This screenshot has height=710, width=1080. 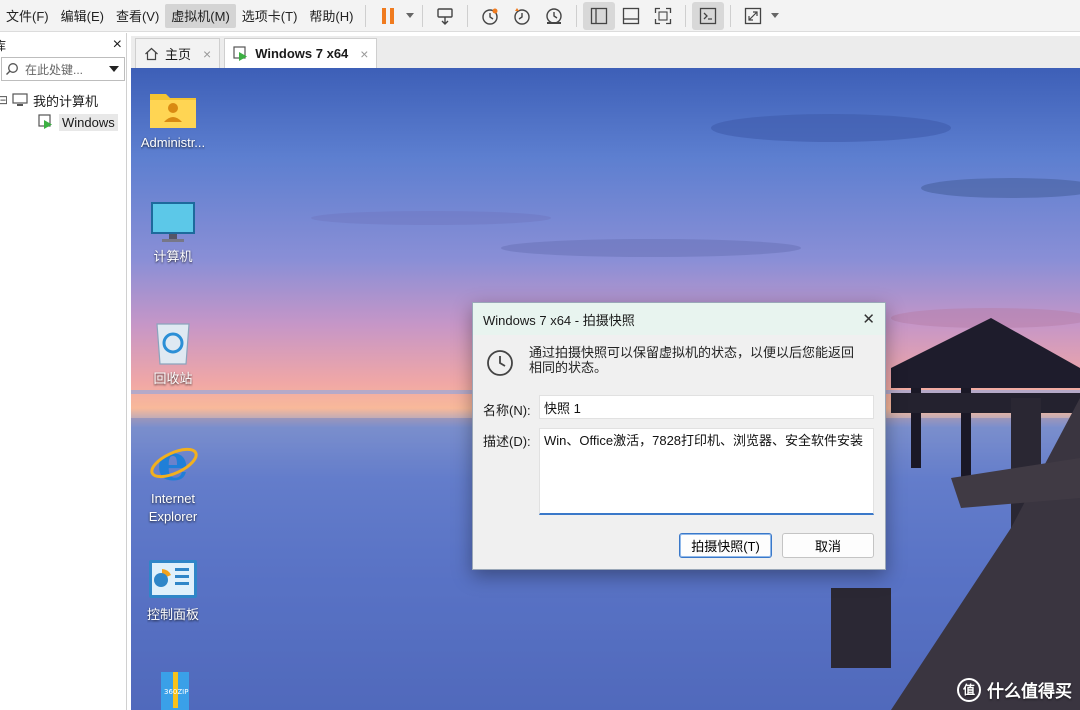 I want to click on desktop-icon-label: 计算机, so click(x=173, y=256).